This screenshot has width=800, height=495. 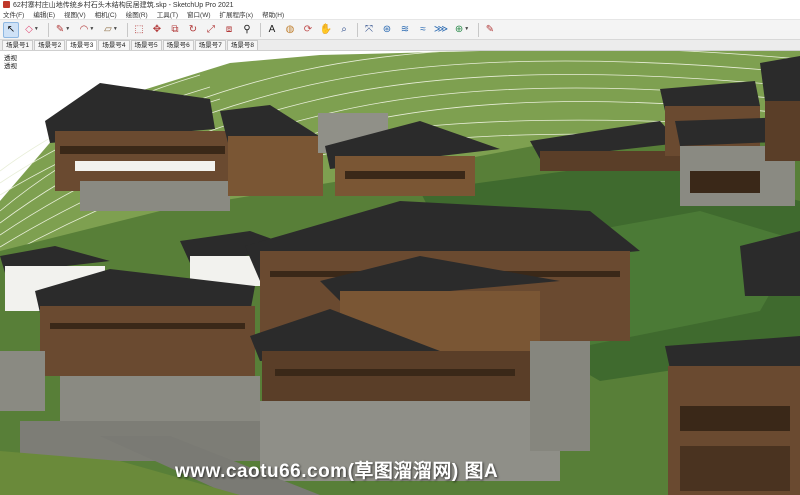 I want to click on menu-item: 文件(F), so click(x=13, y=14).